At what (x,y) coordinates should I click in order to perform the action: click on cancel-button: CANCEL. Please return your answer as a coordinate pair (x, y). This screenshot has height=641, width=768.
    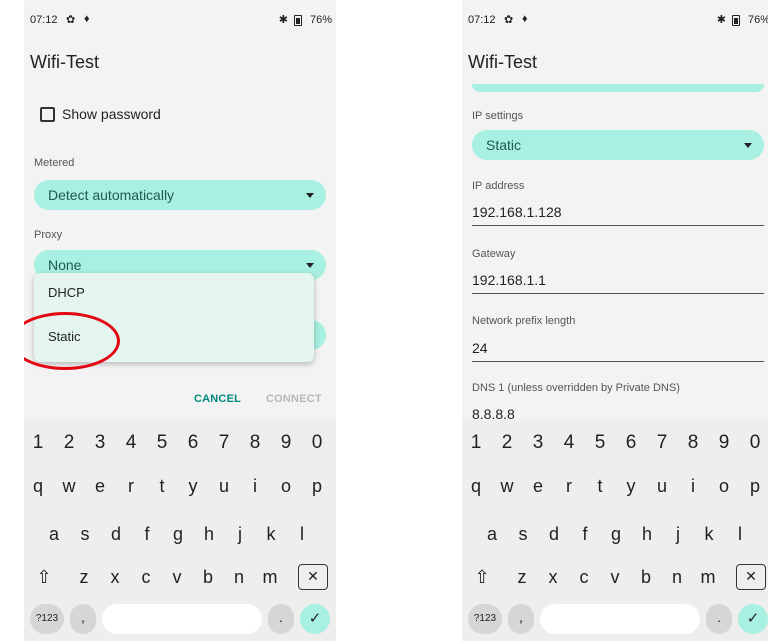
    Looking at the image, I should click on (217, 399).